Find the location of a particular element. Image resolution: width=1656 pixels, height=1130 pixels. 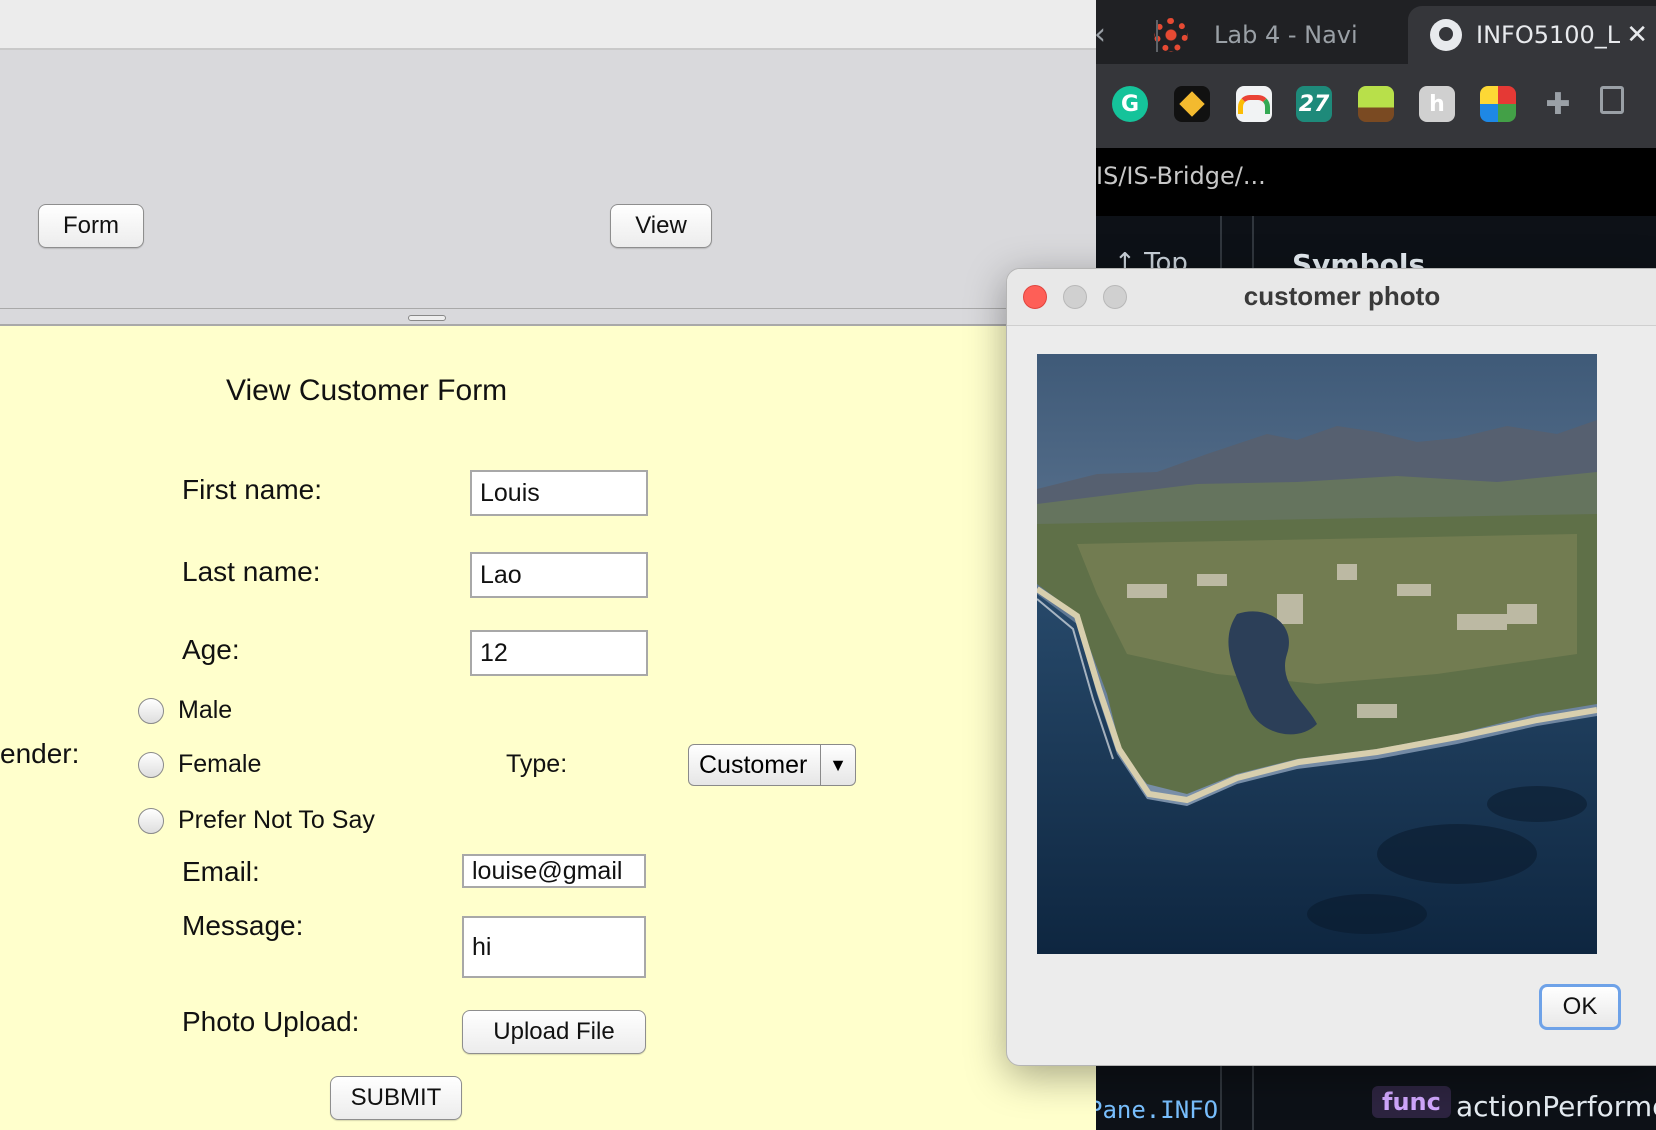

grammarly-icon: G is located at coordinates (1130, 104).